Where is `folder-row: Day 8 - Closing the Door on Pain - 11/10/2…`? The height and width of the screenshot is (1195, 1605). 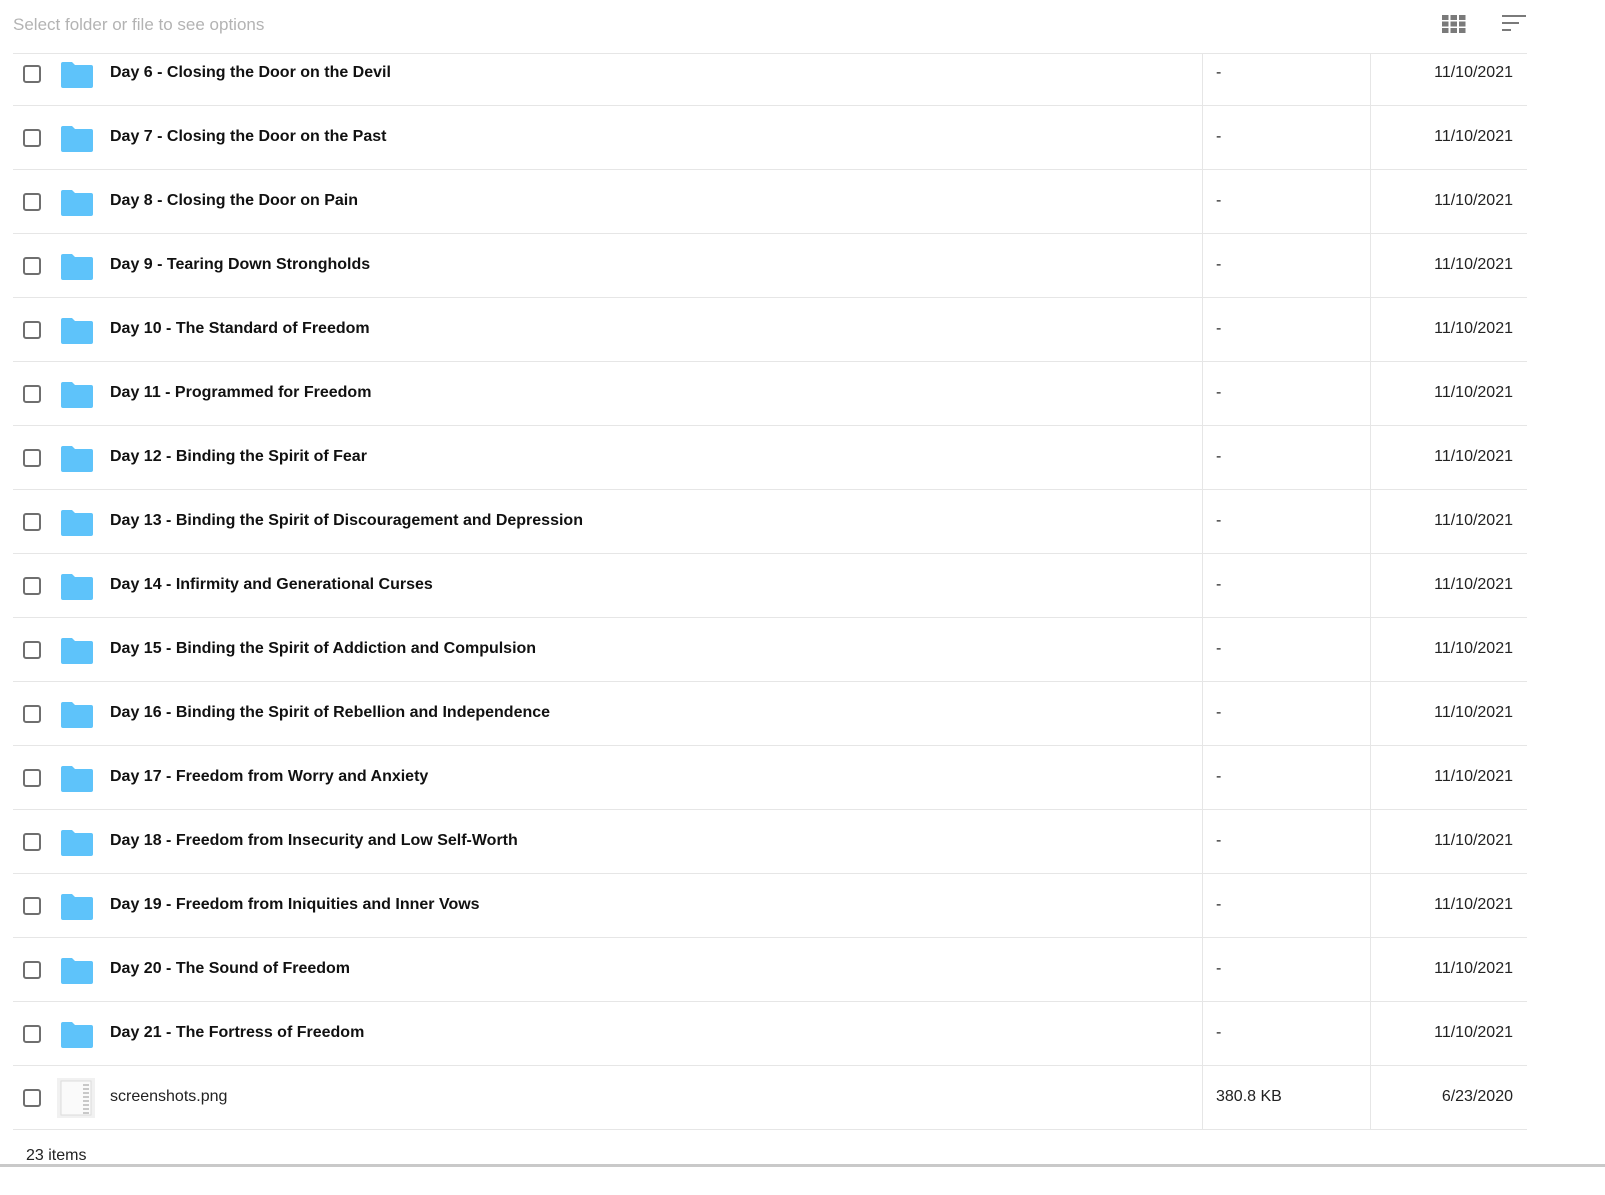 folder-row: Day 8 - Closing the Door on Pain - 11/10/2… is located at coordinates (770, 202).